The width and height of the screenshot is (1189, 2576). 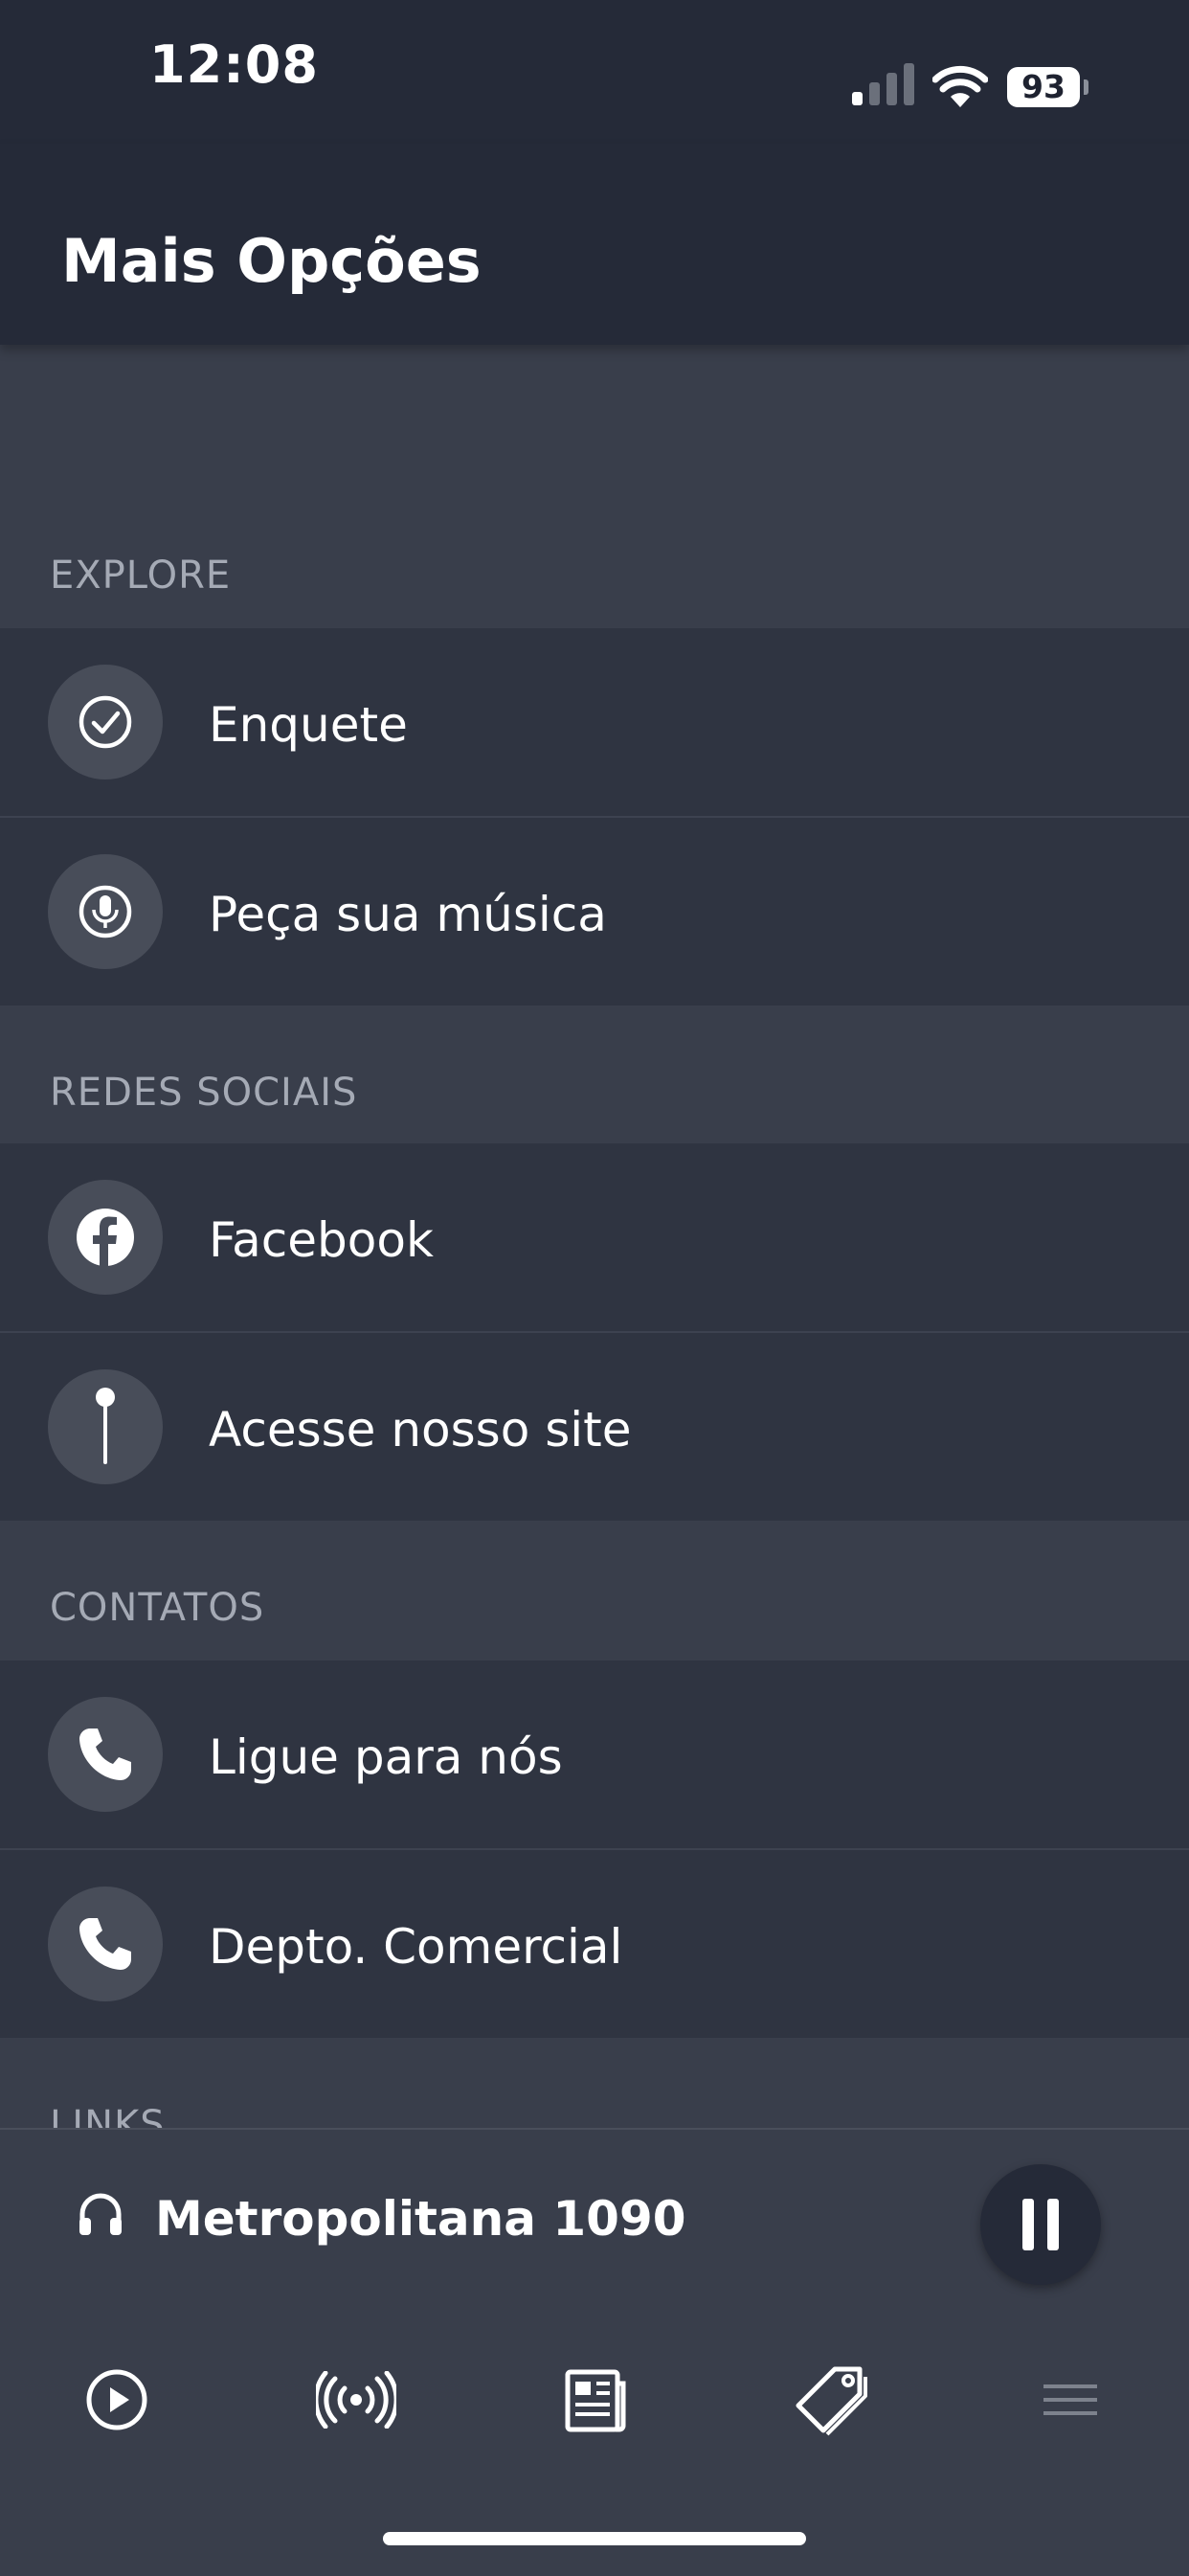 I want to click on menu-item-label: Acesse nosso site, so click(x=420, y=1429).